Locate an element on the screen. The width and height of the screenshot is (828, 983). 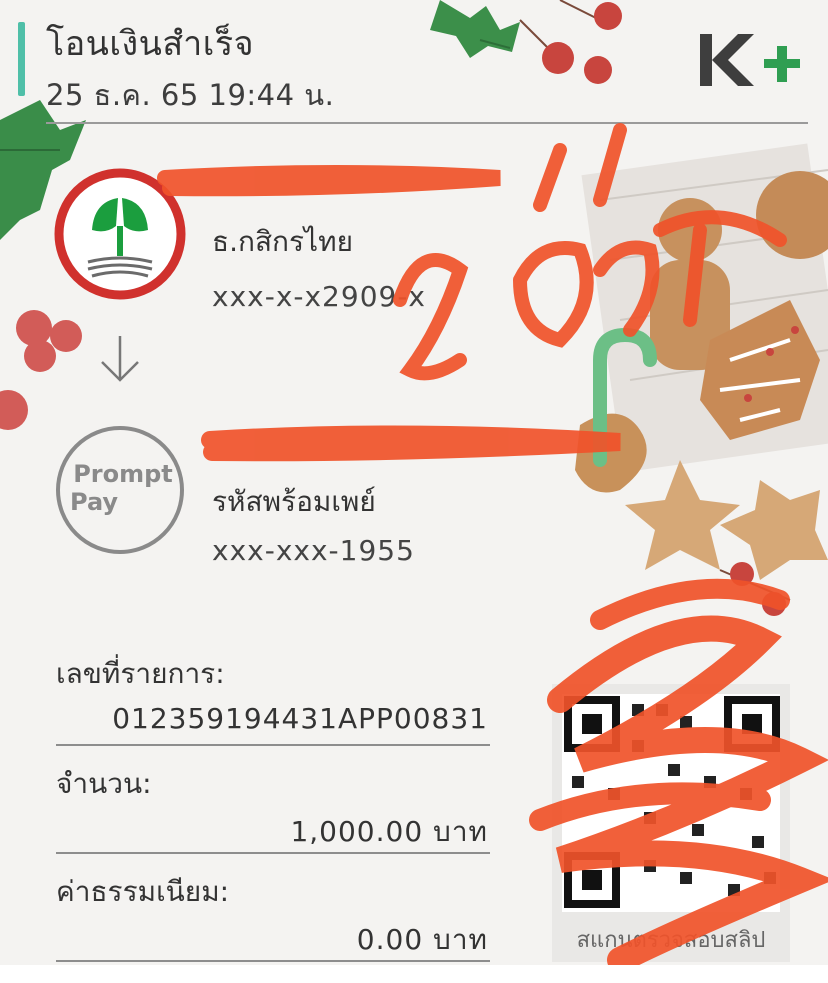
amount-value: 1,000.00 บาท is located at coordinates (389, 831).